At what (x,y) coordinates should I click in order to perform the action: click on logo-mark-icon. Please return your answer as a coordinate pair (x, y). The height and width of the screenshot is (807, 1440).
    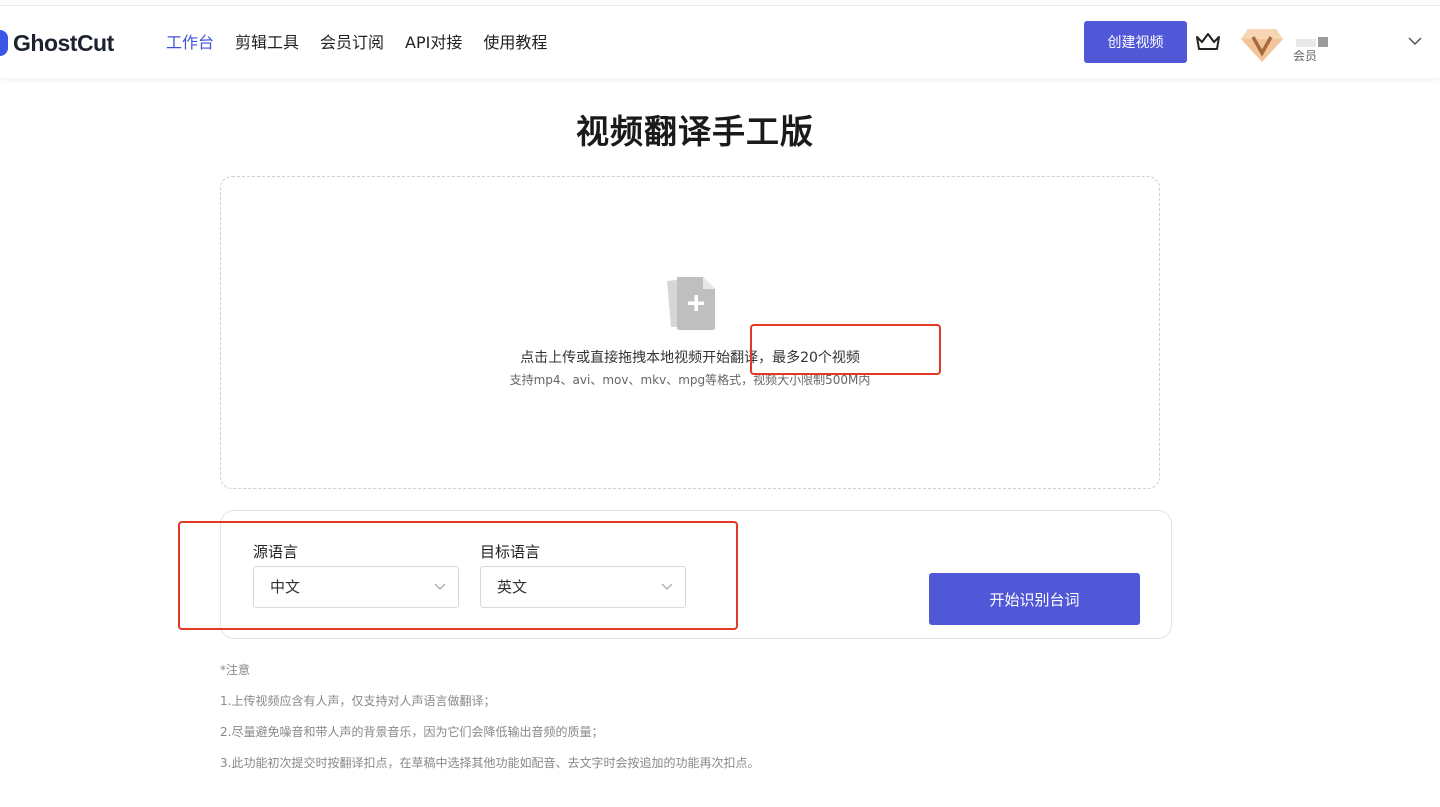
    Looking at the image, I should click on (4, 43).